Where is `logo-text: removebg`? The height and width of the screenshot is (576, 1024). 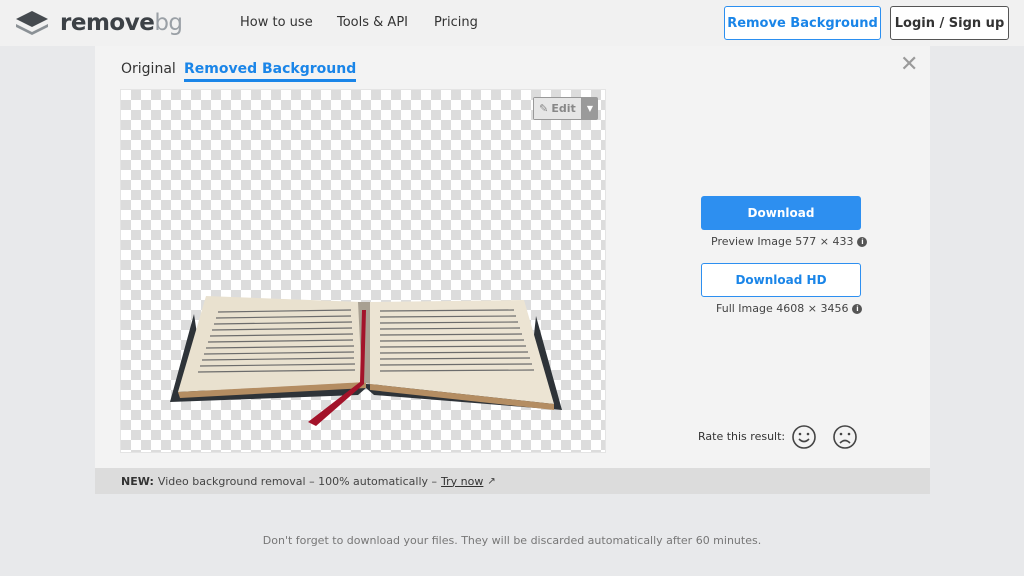 logo-text: removebg is located at coordinates (121, 23).